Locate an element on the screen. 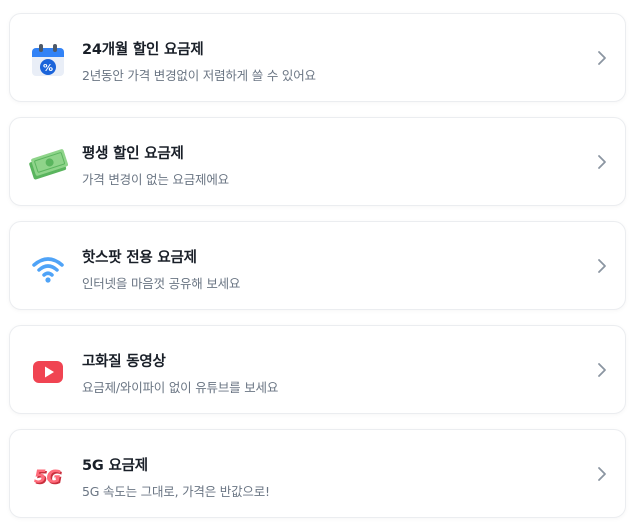 The height and width of the screenshot is (530, 633). money-bills-icon is located at coordinates (48, 164).